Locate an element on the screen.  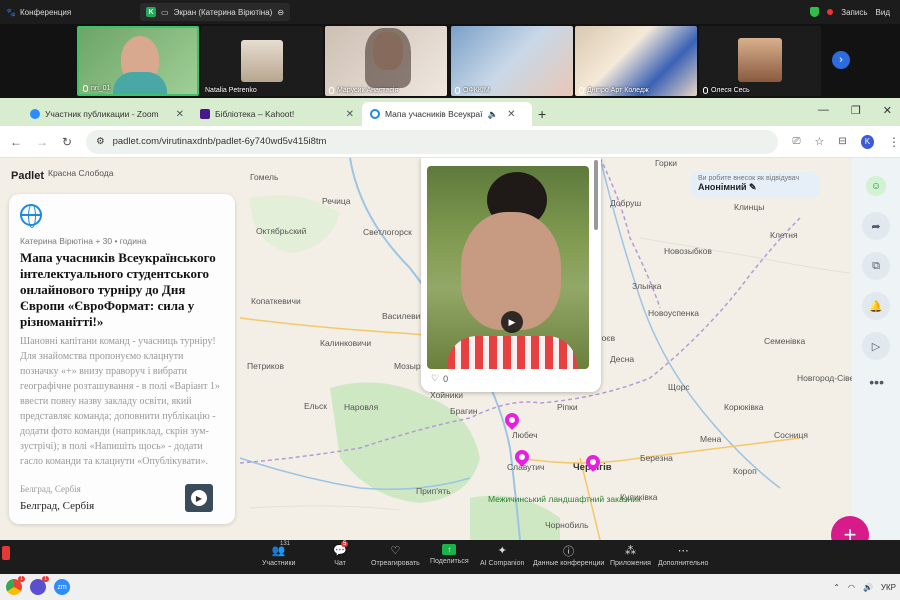
windows-taskbar: 1 1 zm ⌃ ◠ 🔊 УКР is located at coordinates (450, 587).